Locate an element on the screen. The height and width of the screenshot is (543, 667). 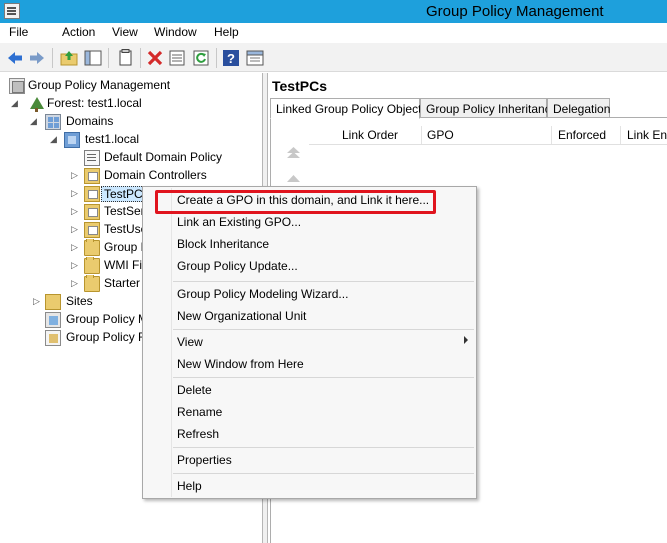
help-icon: ? is located at coordinates (231, 58).